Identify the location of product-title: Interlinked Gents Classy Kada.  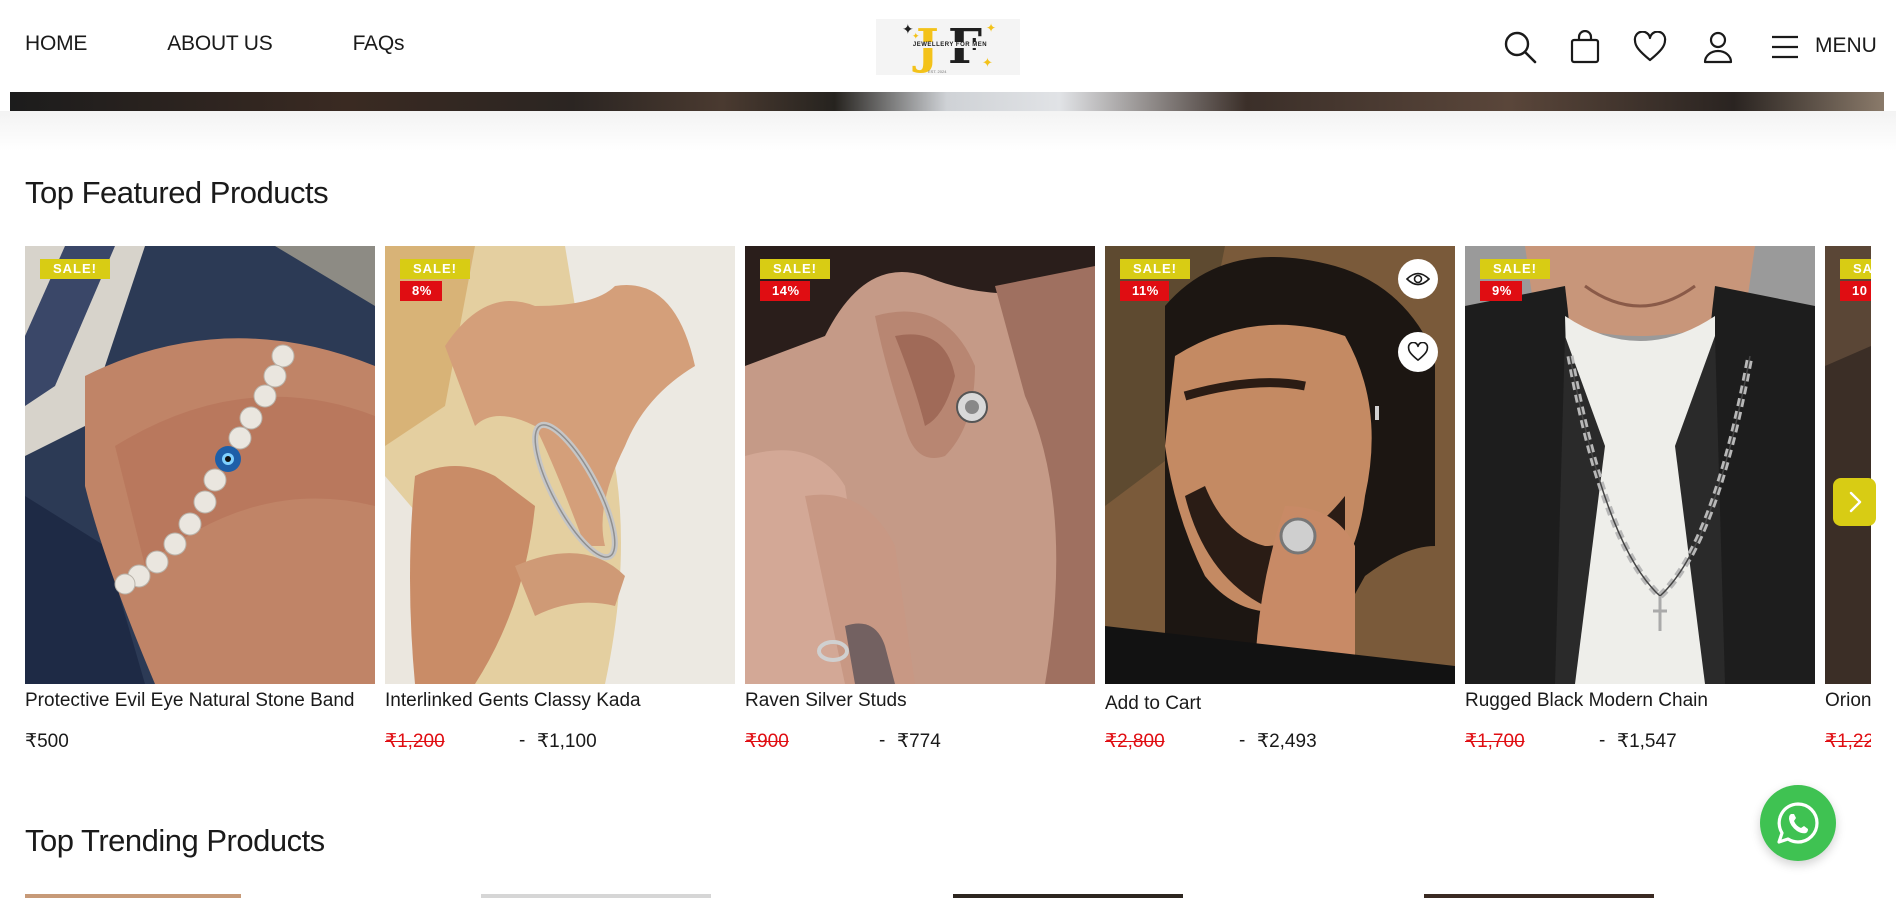
(513, 701).